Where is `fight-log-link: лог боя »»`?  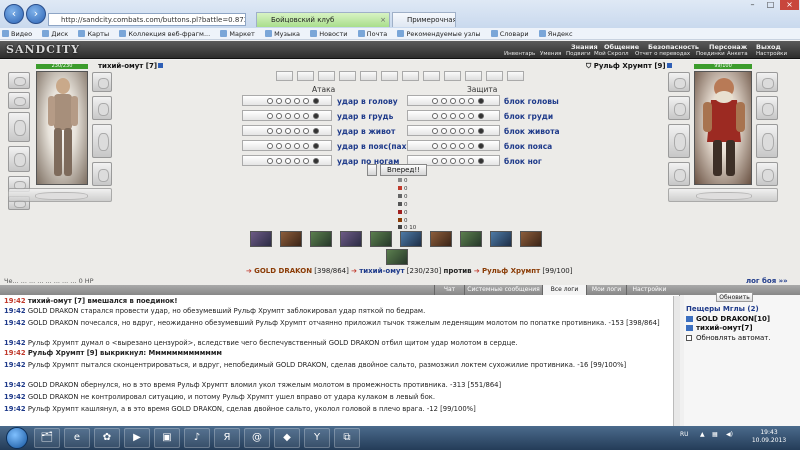
fight-log-link: лог боя »» is located at coordinates (767, 281).